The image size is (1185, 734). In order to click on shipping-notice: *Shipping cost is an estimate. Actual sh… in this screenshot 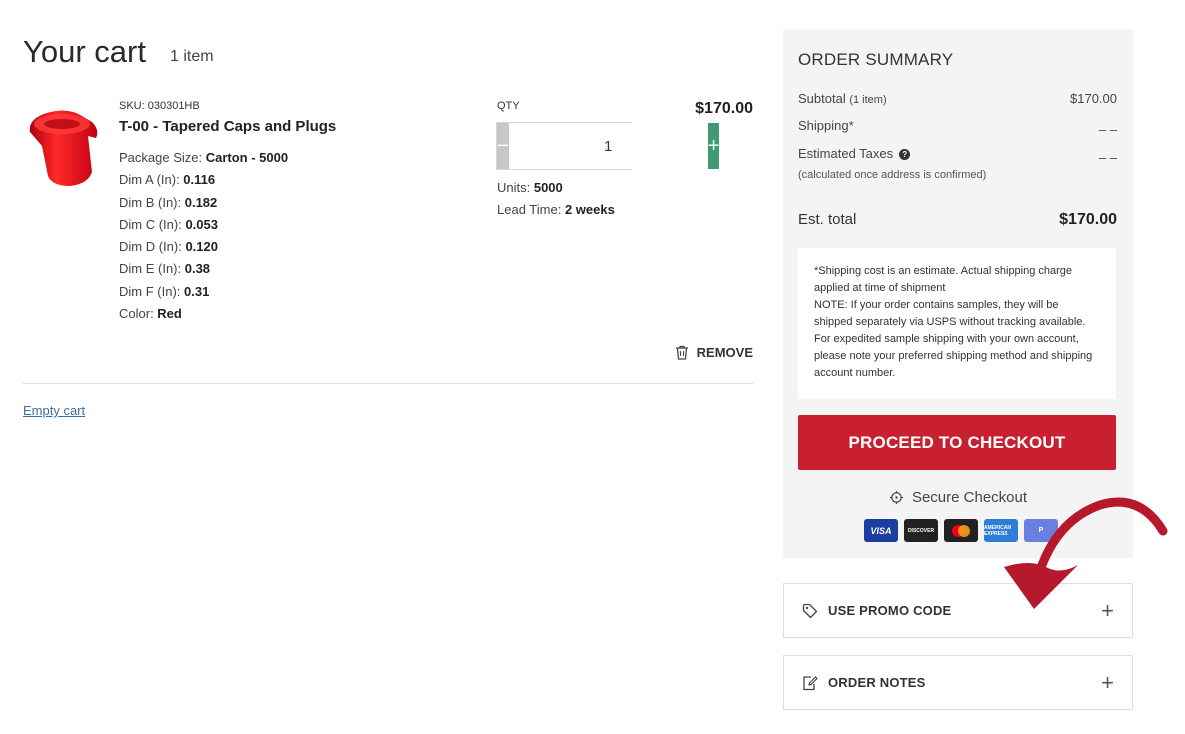, I will do `click(957, 323)`.